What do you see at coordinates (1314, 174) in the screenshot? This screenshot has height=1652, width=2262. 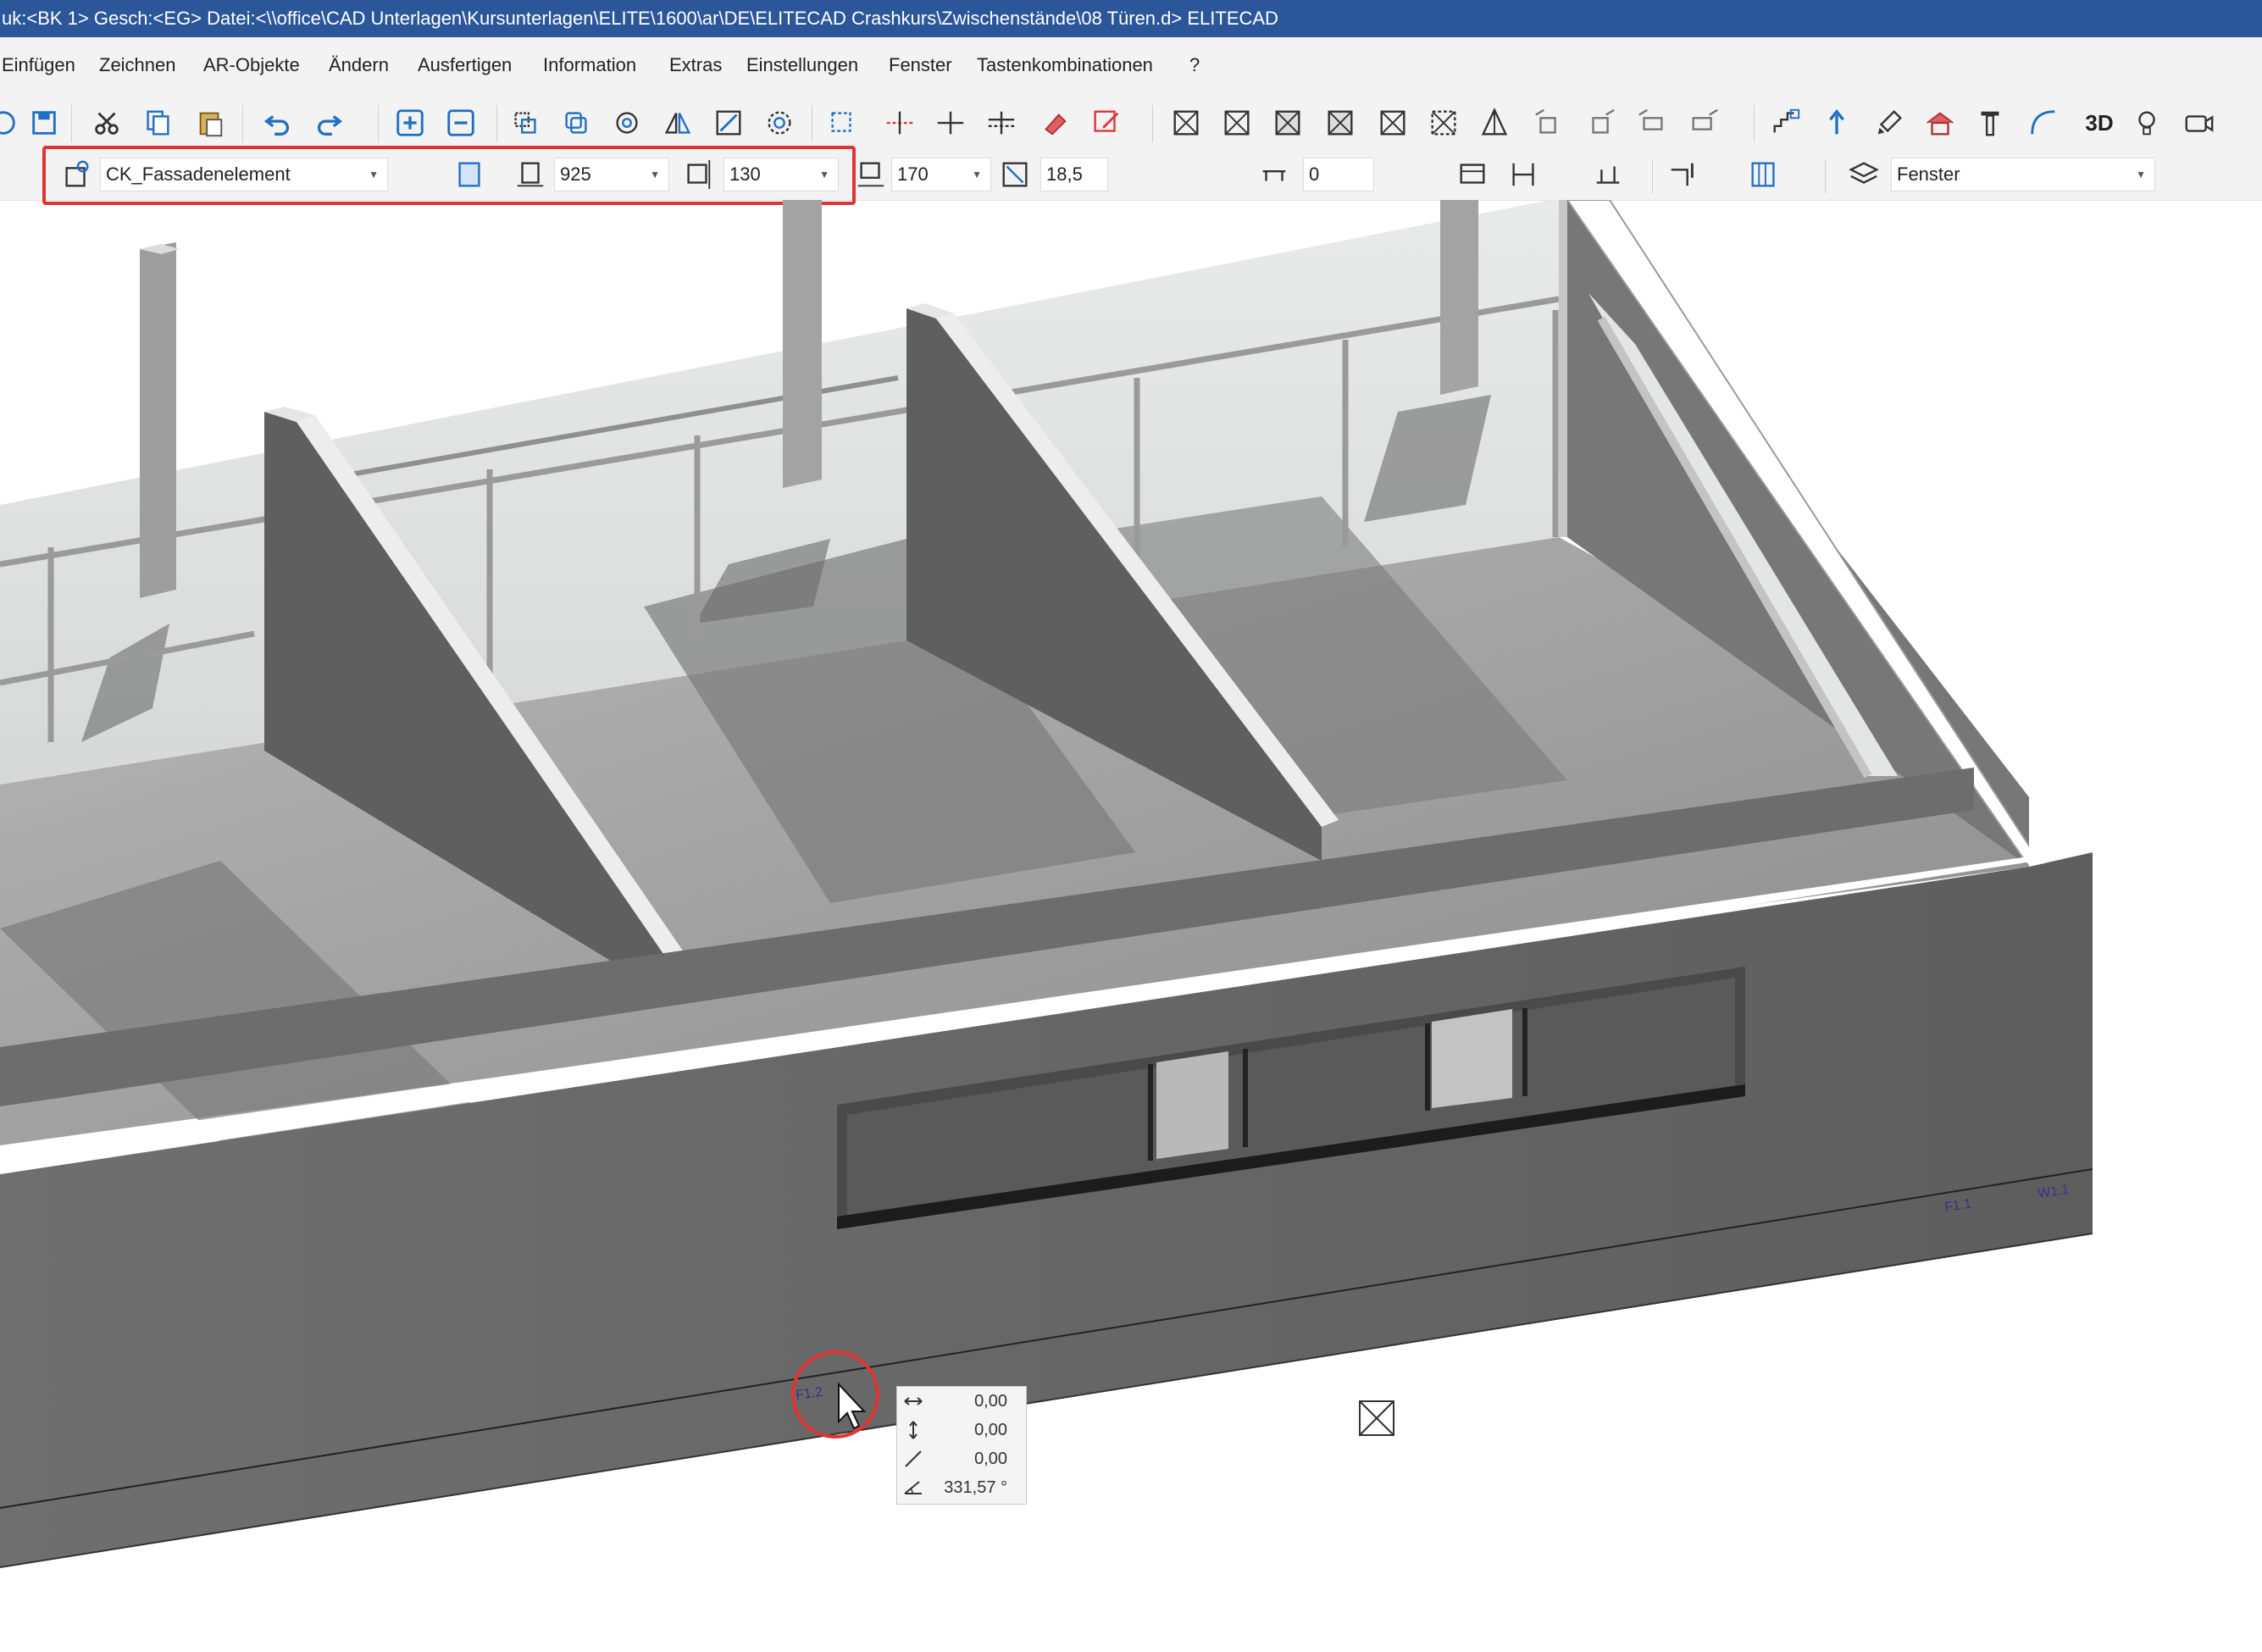 I see `offset-value: 0` at bounding box center [1314, 174].